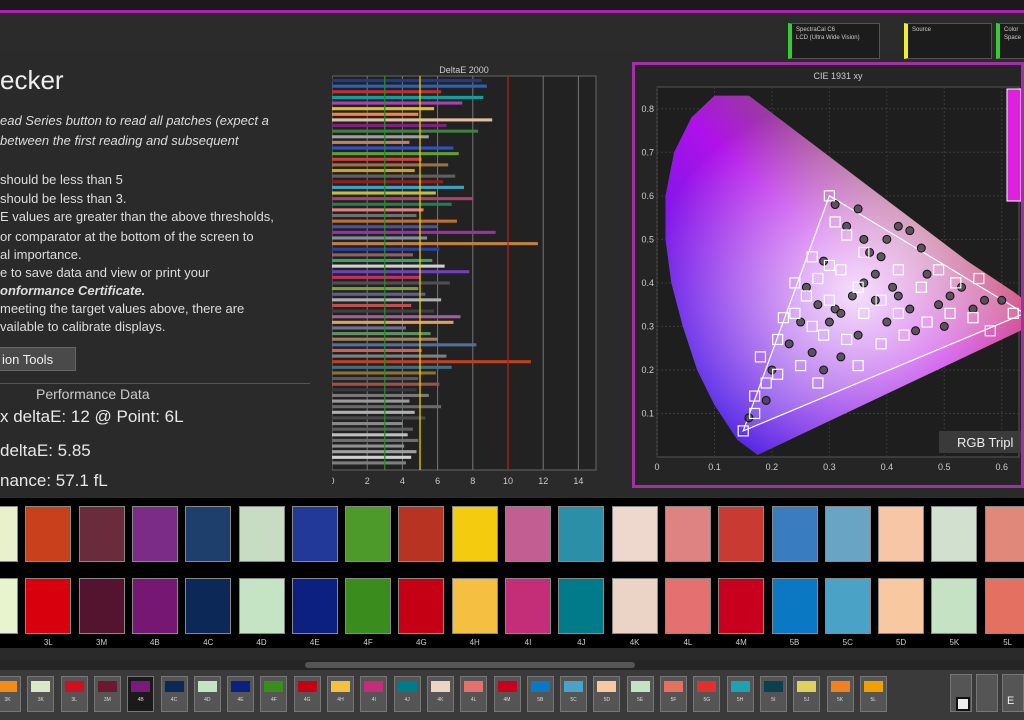 This screenshot has height=720, width=1024. I want to click on horizontal-scrollbar, so click(512, 665).